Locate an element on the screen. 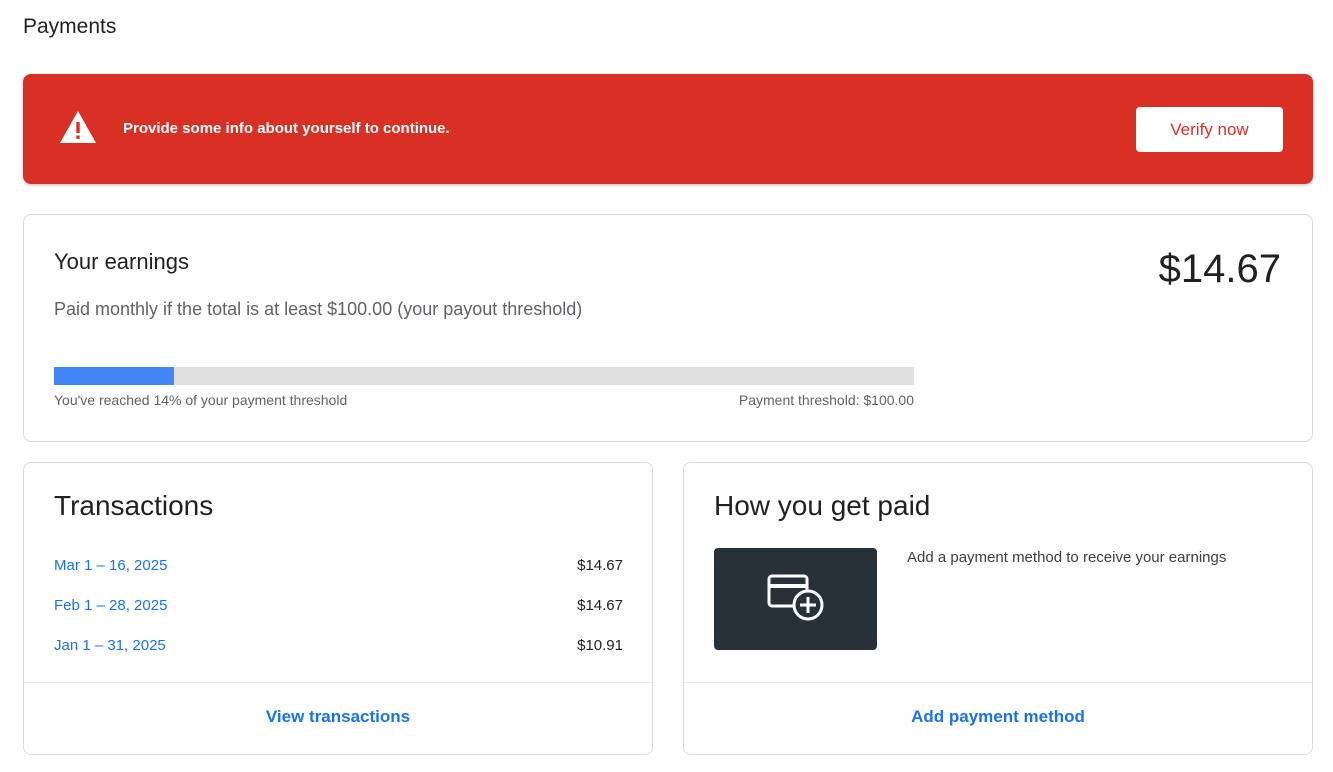 Image resolution: width=1333 pixels, height=772 pixels. transaction-row: Feb 1 – 28, 2025 $14.67 is located at coordinates (338, 617).